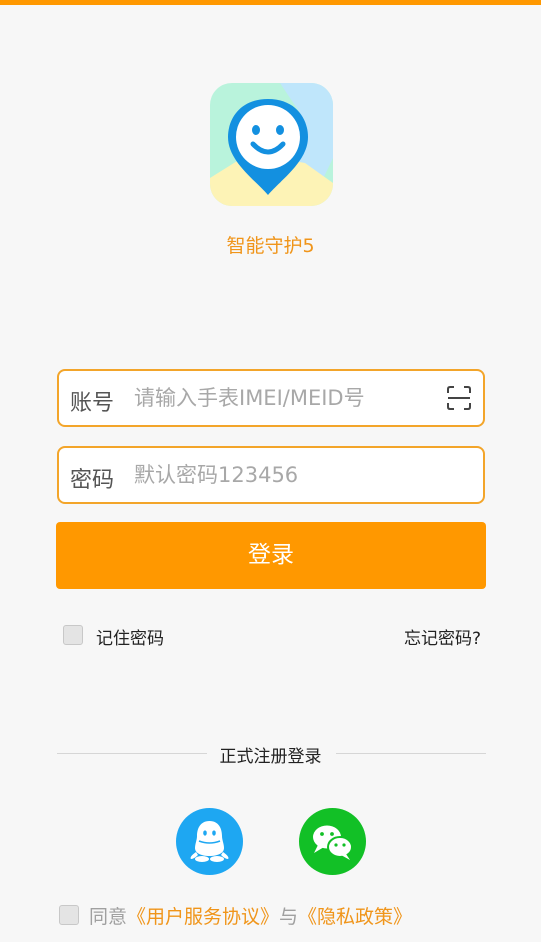 This screenshot has height=942, width=541. I want to click on app-name: 智能守护5, so click(270, 246).